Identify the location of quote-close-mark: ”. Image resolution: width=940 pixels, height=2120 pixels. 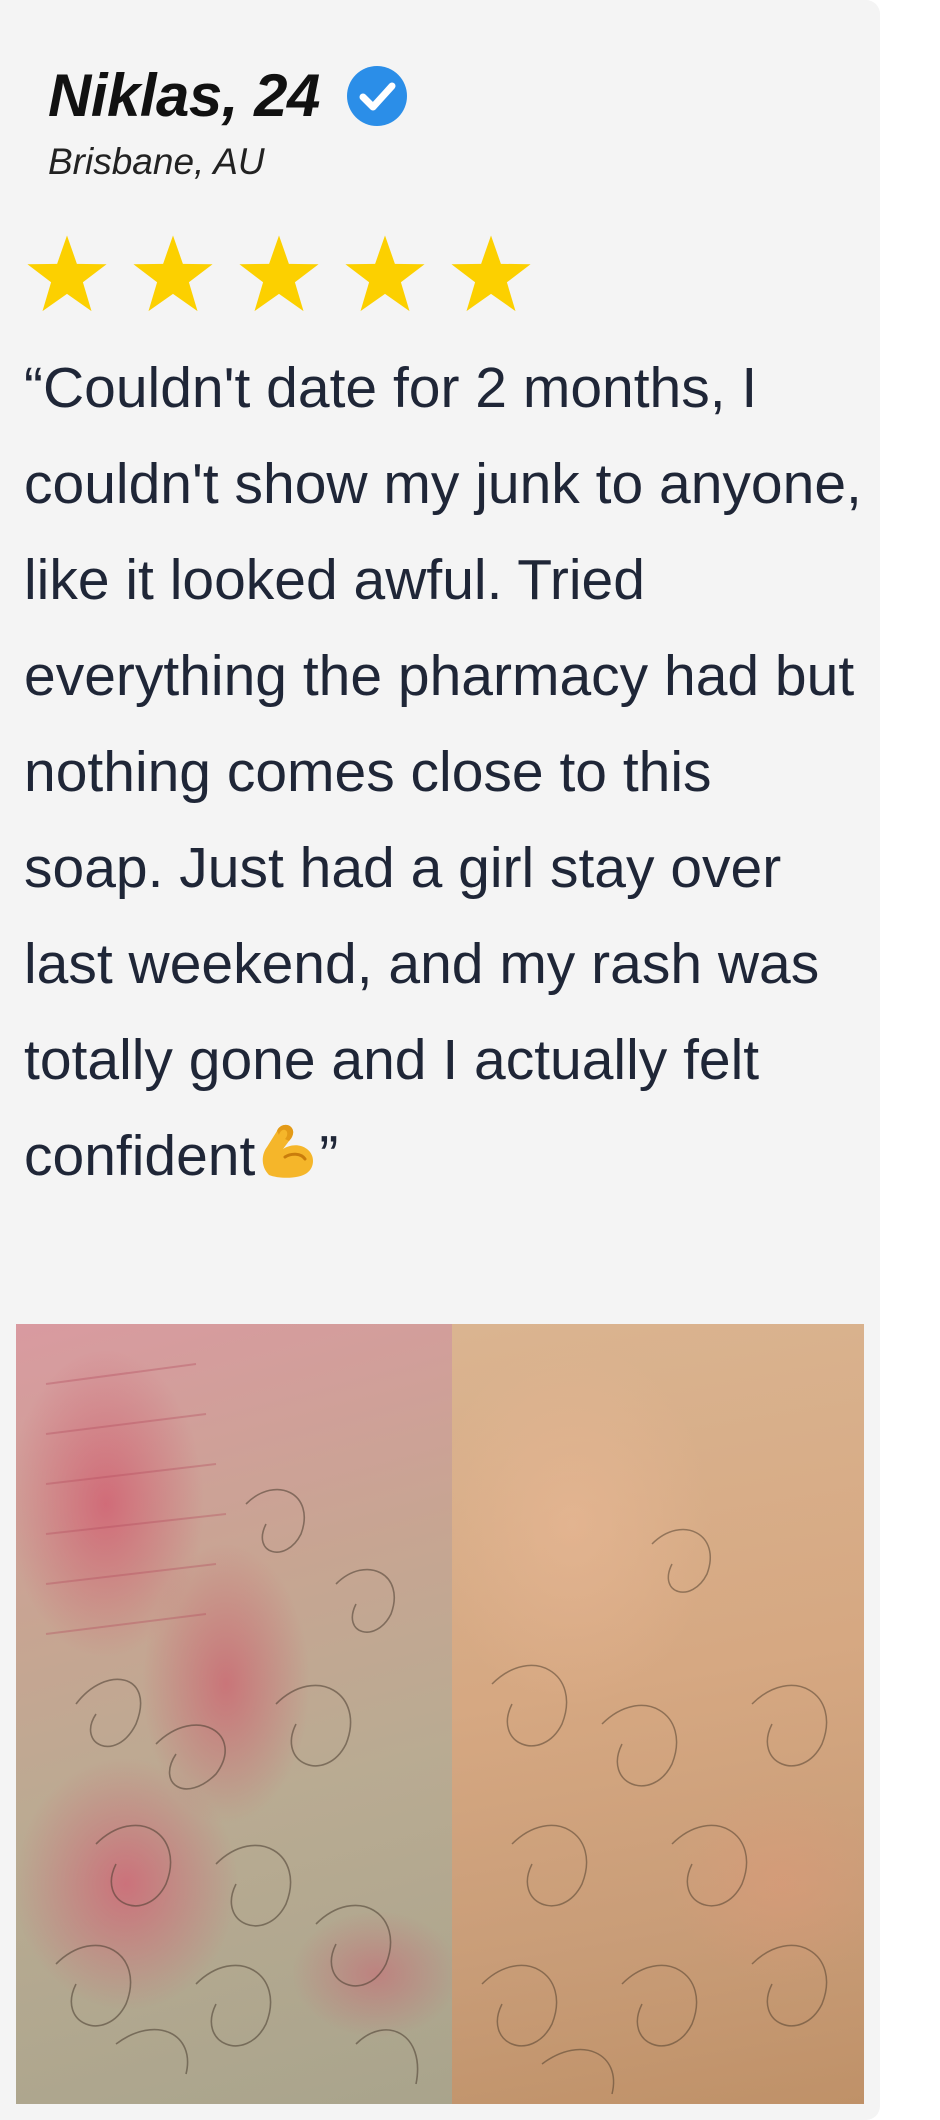
(329, 1156).